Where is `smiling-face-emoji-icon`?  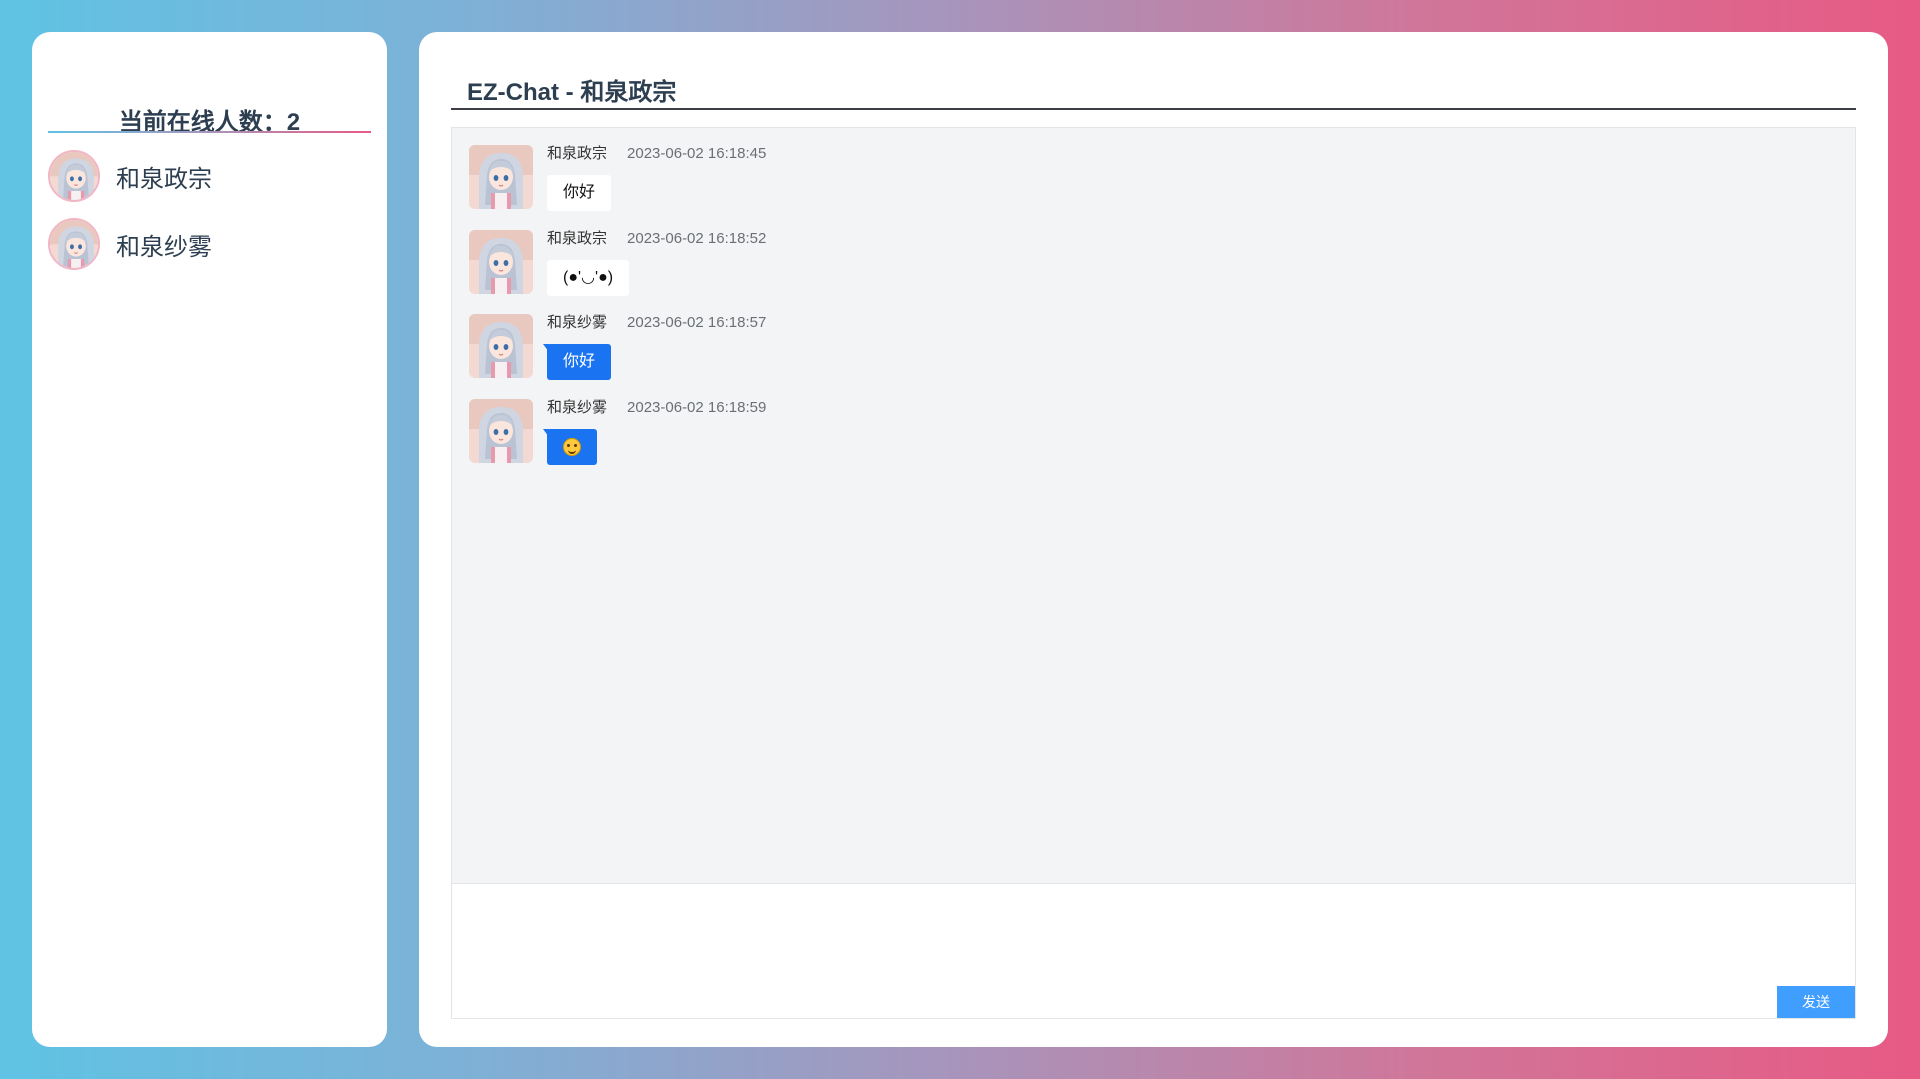
smiling-face-emoji-icon is located at coordinates (572, 446).